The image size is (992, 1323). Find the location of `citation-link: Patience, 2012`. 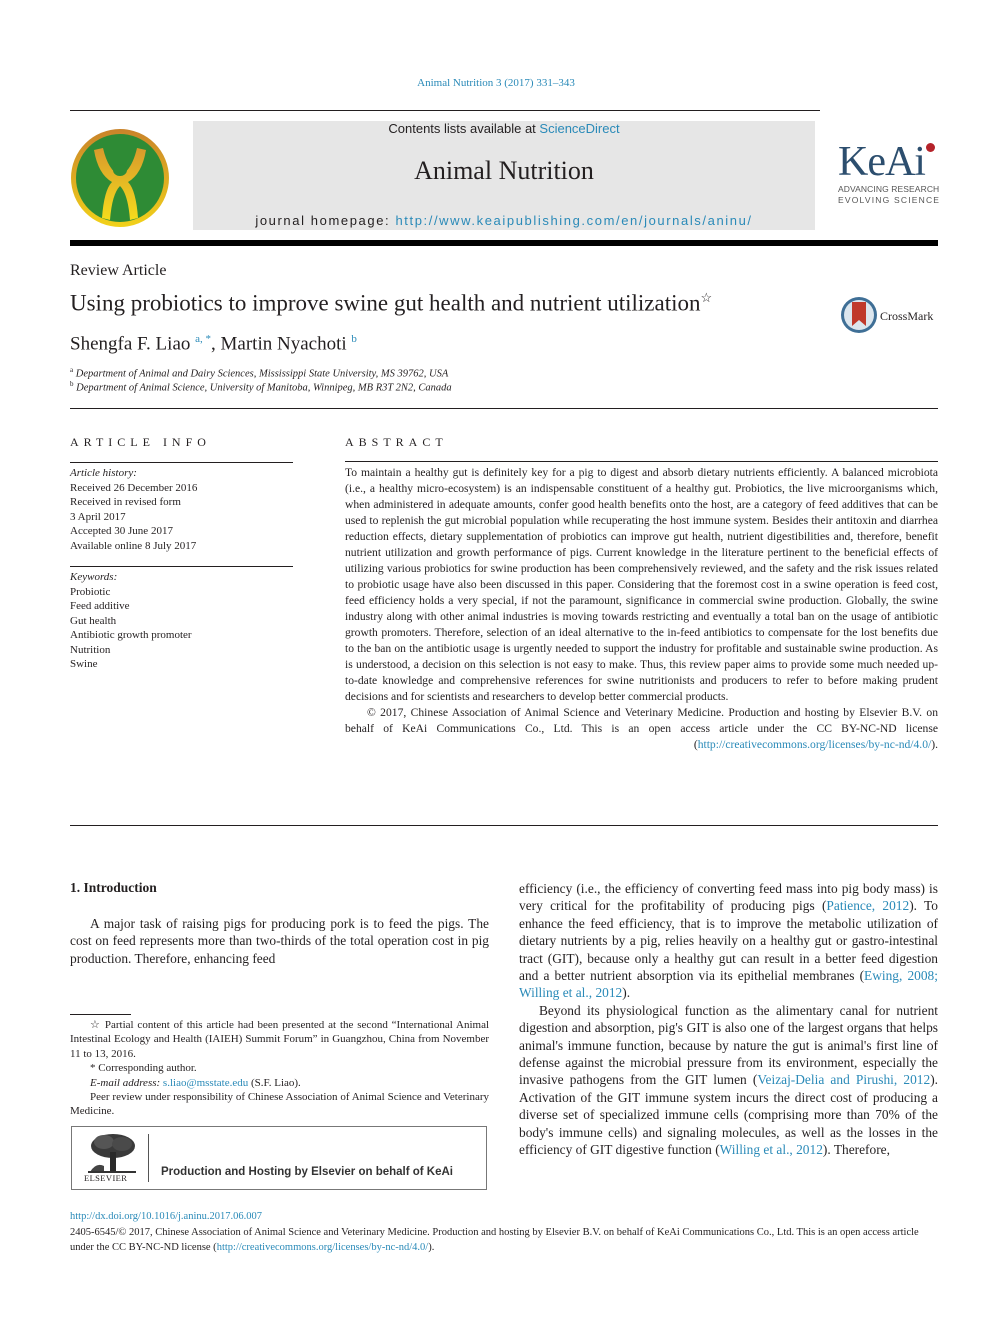

citation-link: Patience, 2012 is located at coordinates (867, 905).